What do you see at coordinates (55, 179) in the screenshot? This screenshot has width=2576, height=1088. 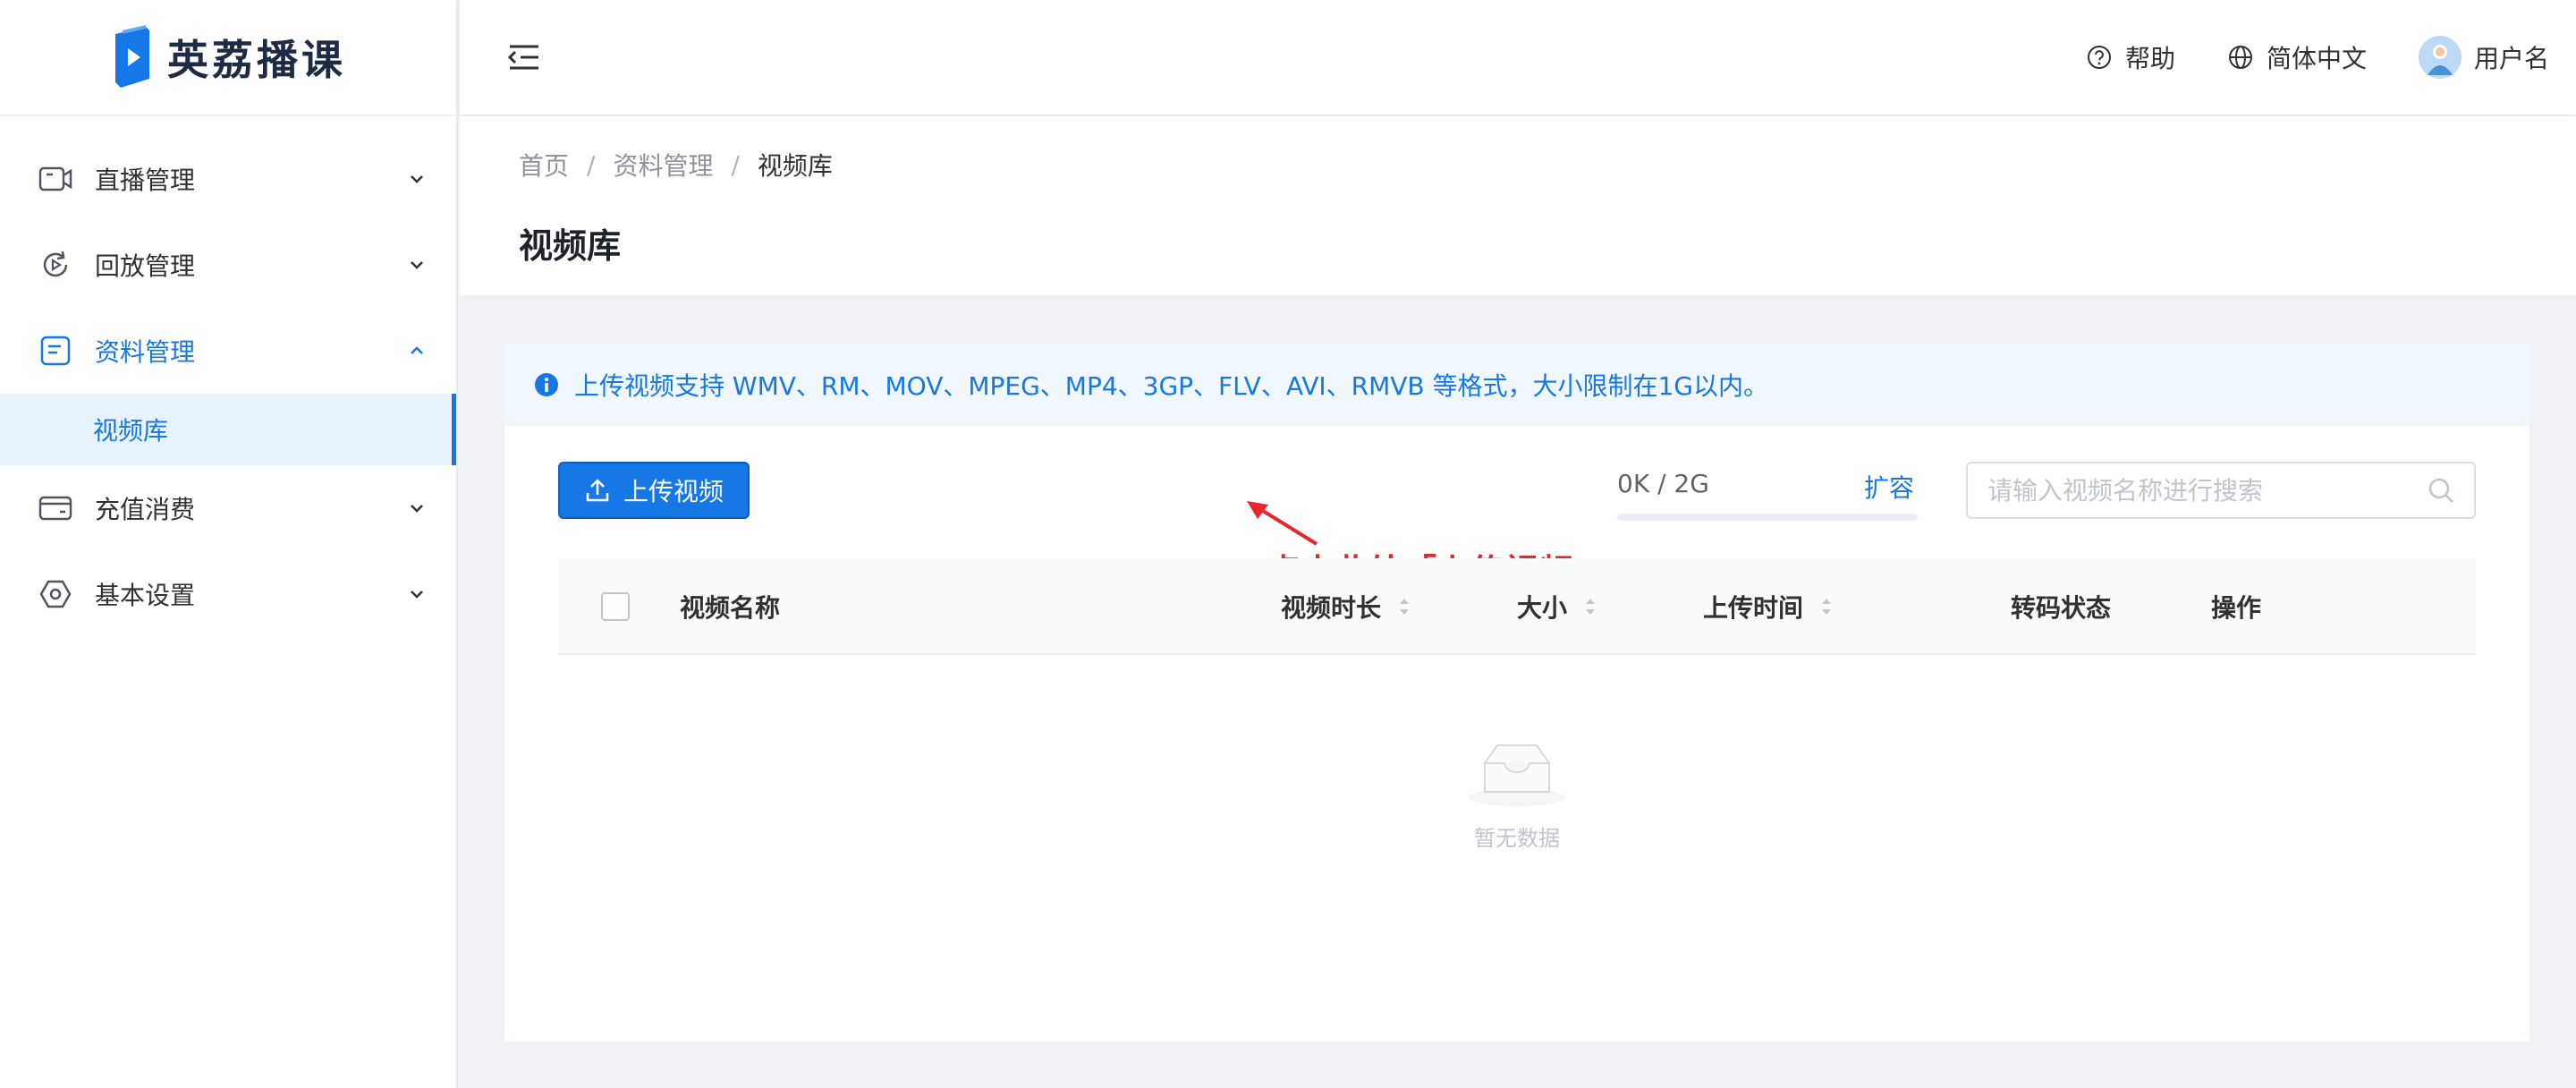 I see `video-camera-icon` at bounding box center [55, 179].